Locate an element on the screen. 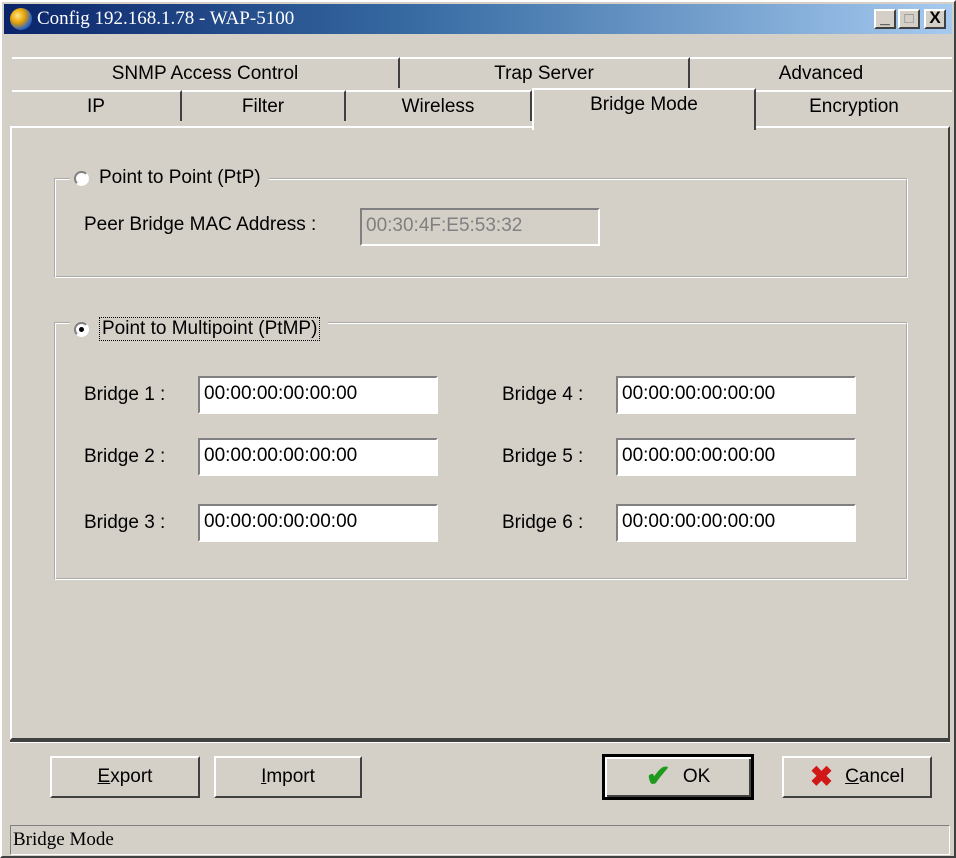  export-button: Export is located at coordinates (125, 777).